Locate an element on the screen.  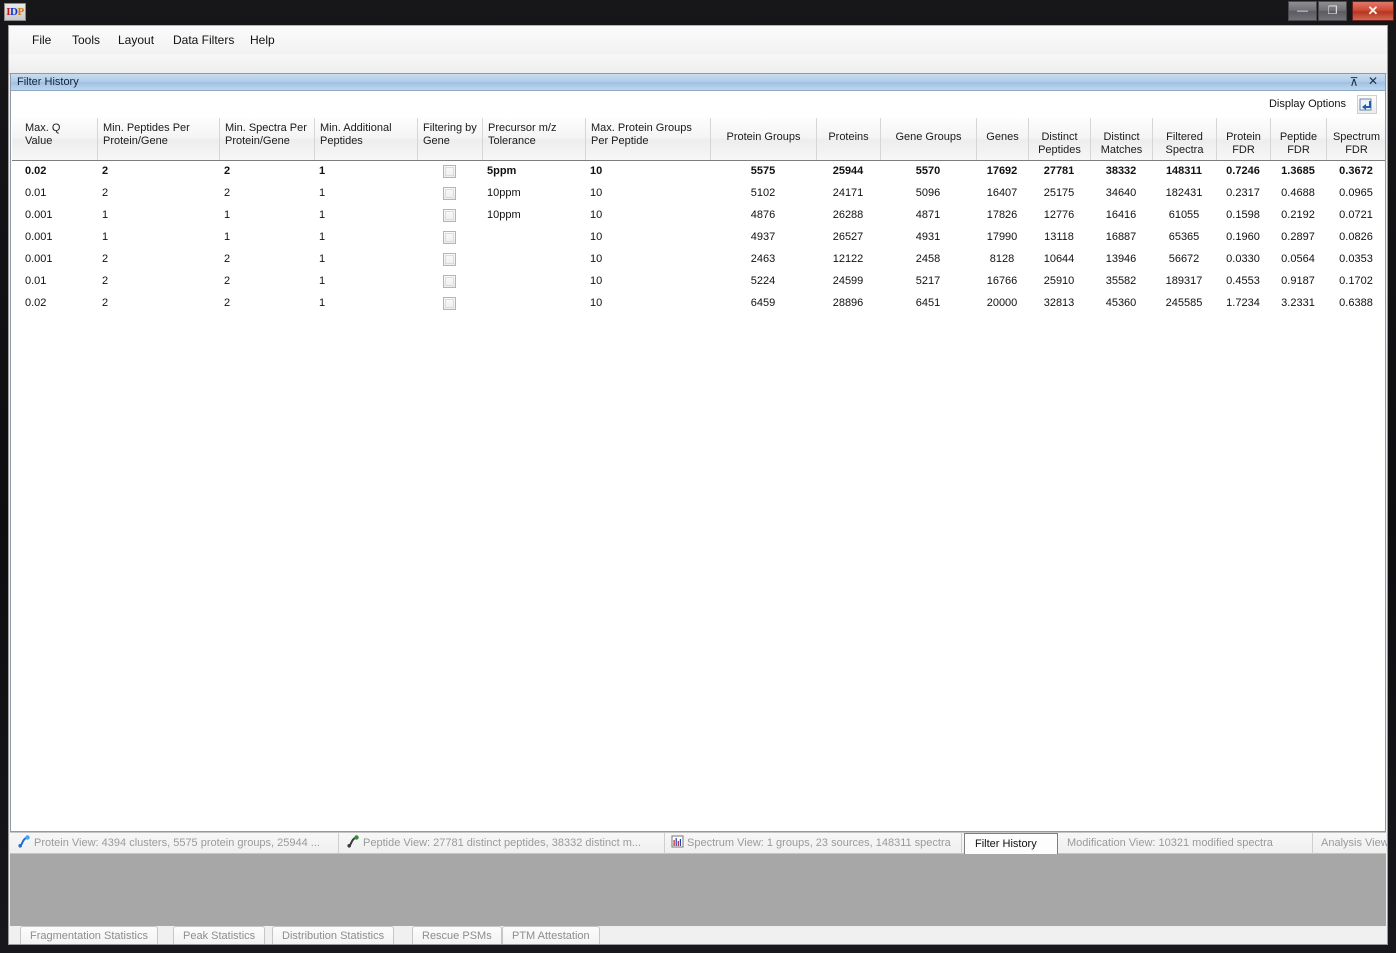
table-cell: 12776 is located at coordinates (1059, 215).